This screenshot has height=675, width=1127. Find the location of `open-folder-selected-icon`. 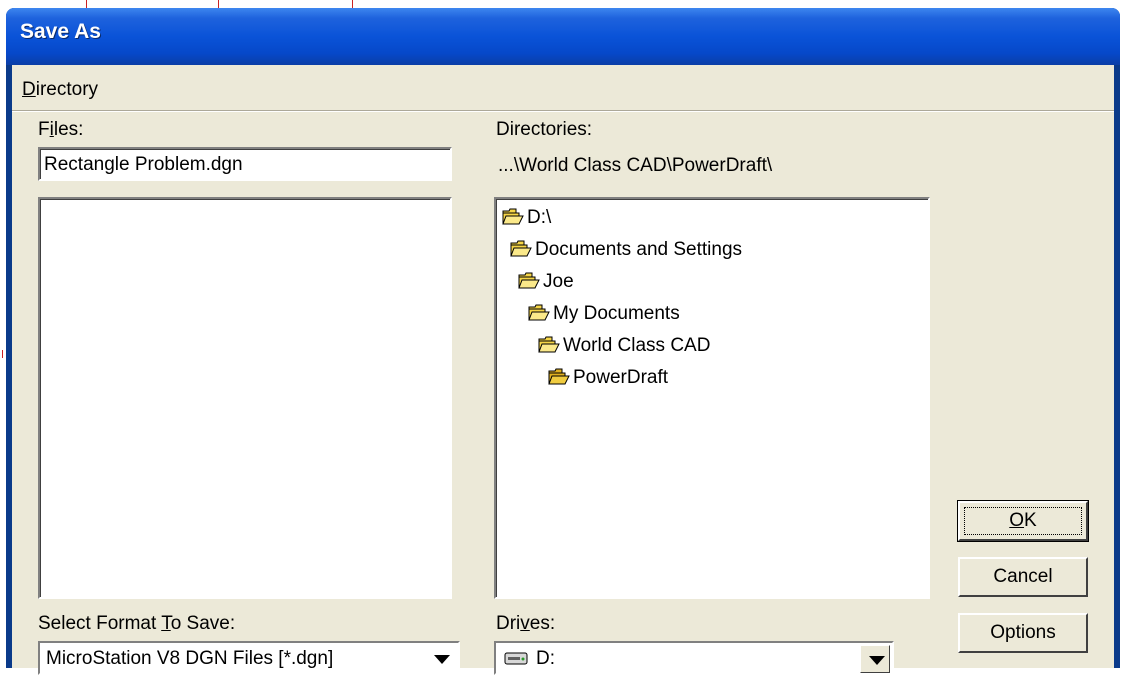

open-folder-selected-icon is located at coordinates (559, 376).